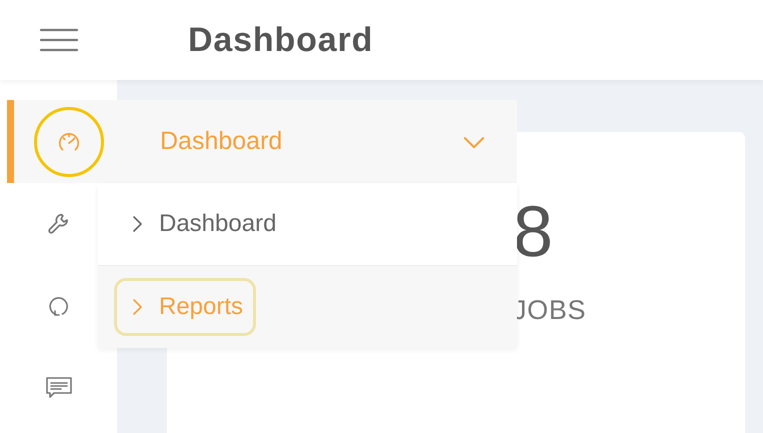  I want to click on menu-icon, so click(58, 40).